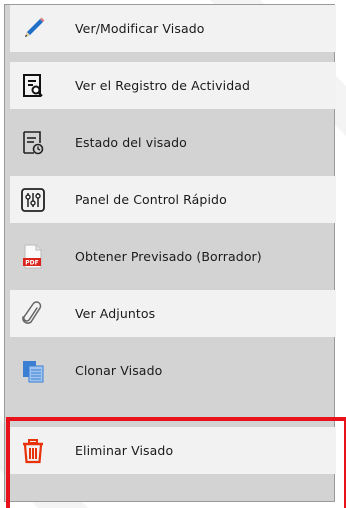 The height and width of the screenshot is (508, 346). I want to click on menu-item-label: Eliminar Visado, so click(196, 450).